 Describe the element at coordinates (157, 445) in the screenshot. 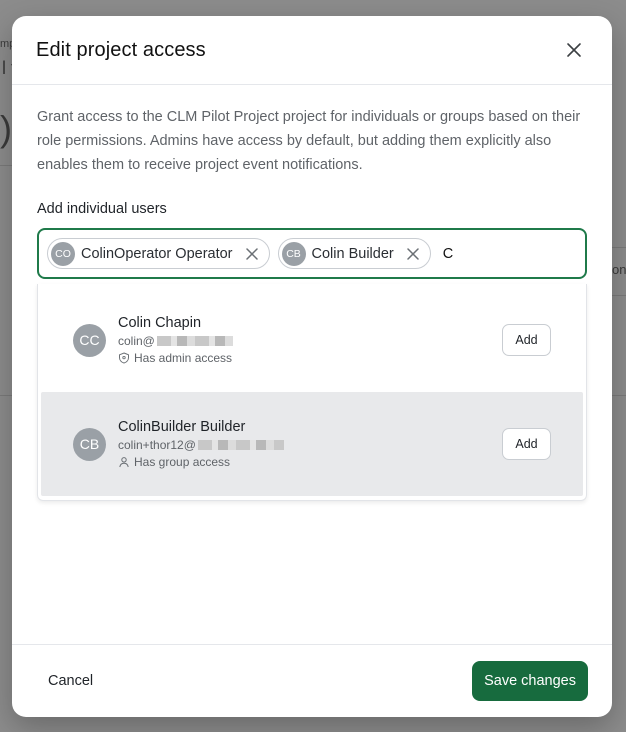

I see `user-email-prefix: colin+thor12@` at that location.